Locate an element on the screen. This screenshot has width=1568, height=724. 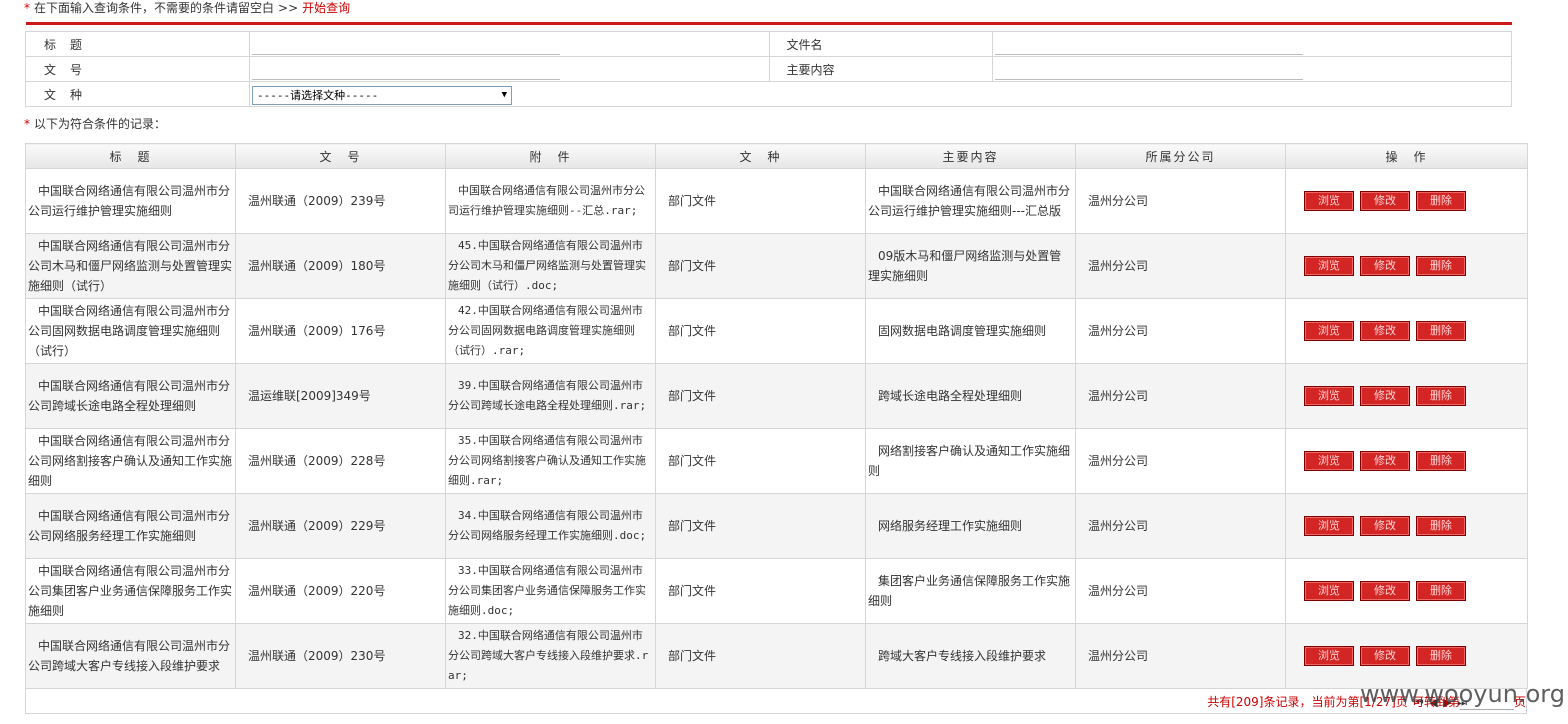
cell-attachment: 34.中国联合网络通信有限公司温州市分公司网络服务经理工作实施细则.doc; is located at coordinates (550, 526).